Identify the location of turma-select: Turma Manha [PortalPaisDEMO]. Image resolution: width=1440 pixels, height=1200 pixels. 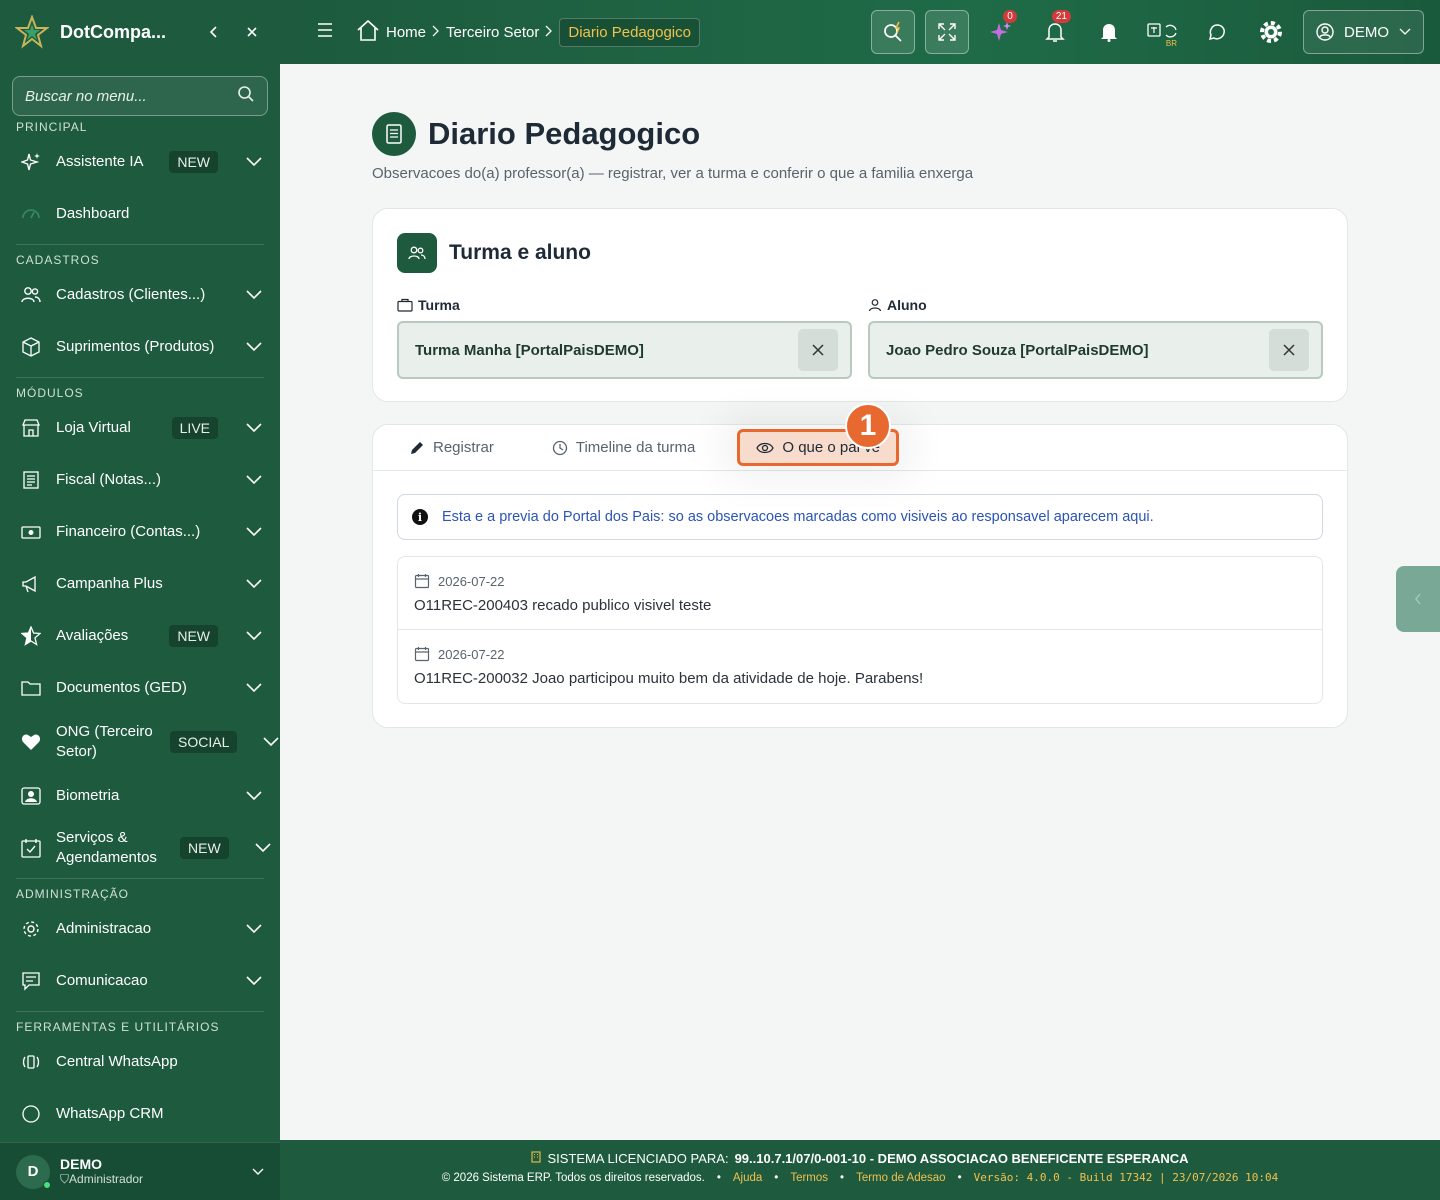
(624, 350).